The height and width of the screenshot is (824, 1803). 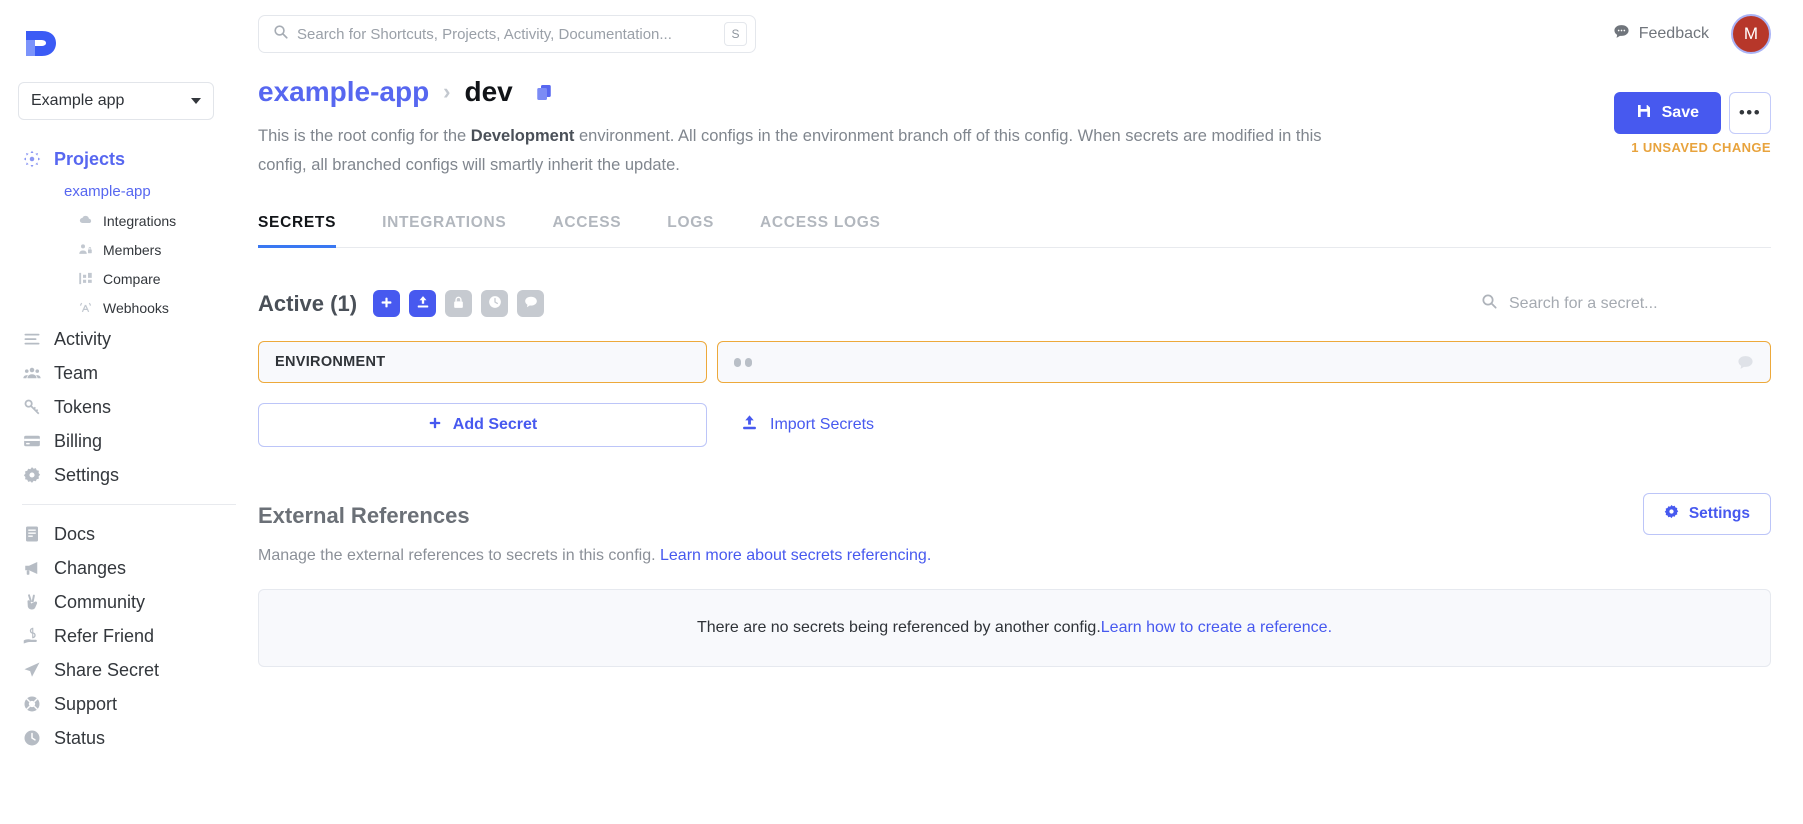 I want to click on add-secret-button: Add Secret, so click(x=482, y=425).